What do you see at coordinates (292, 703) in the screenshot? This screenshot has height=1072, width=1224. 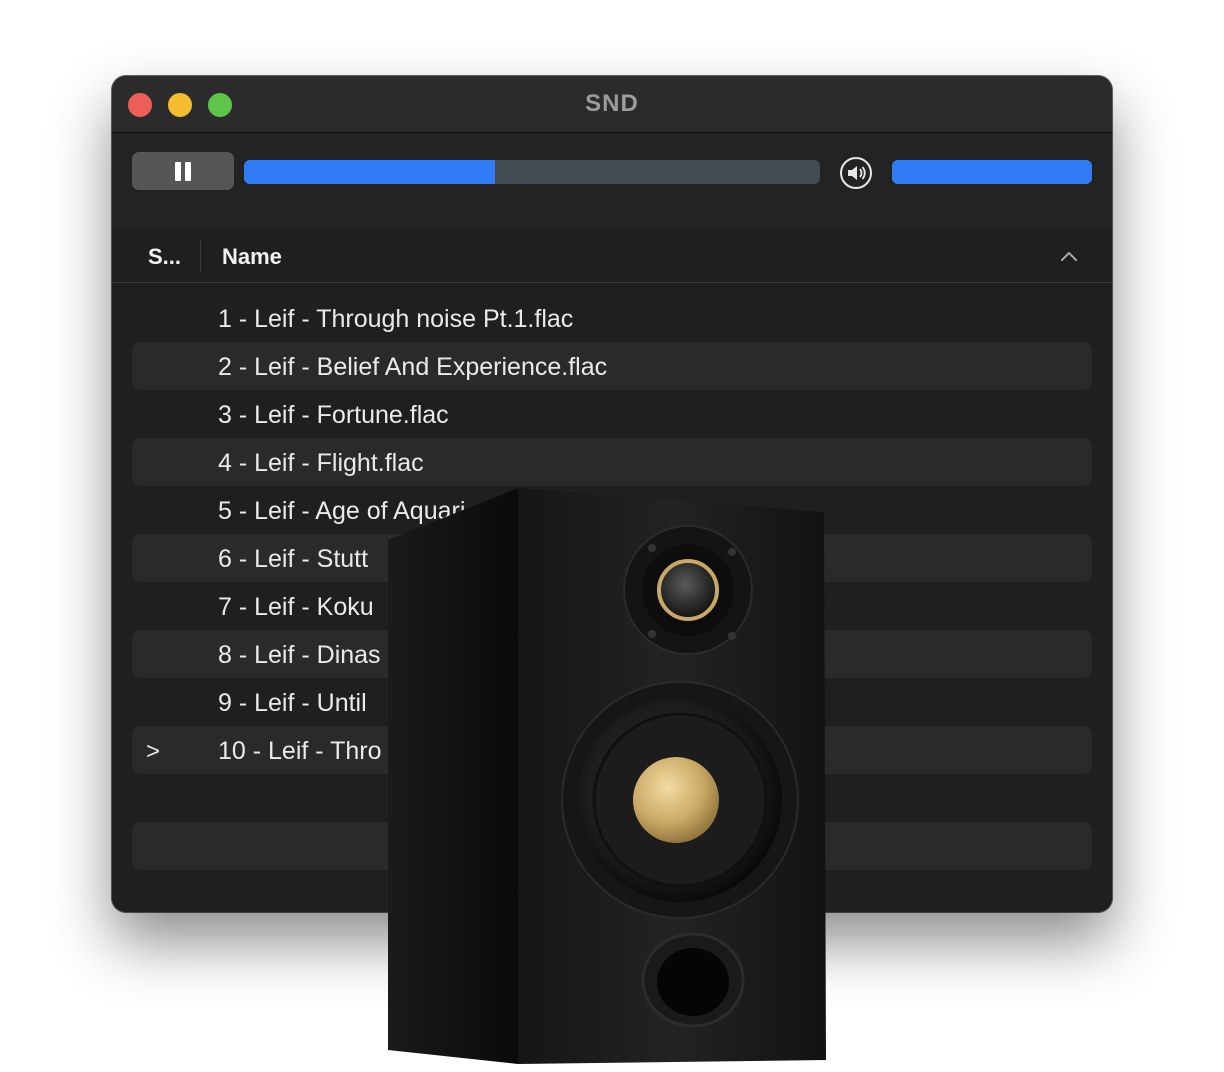 I see `track-name: 9 - Leif - Until` at bounding box center [292, 703].